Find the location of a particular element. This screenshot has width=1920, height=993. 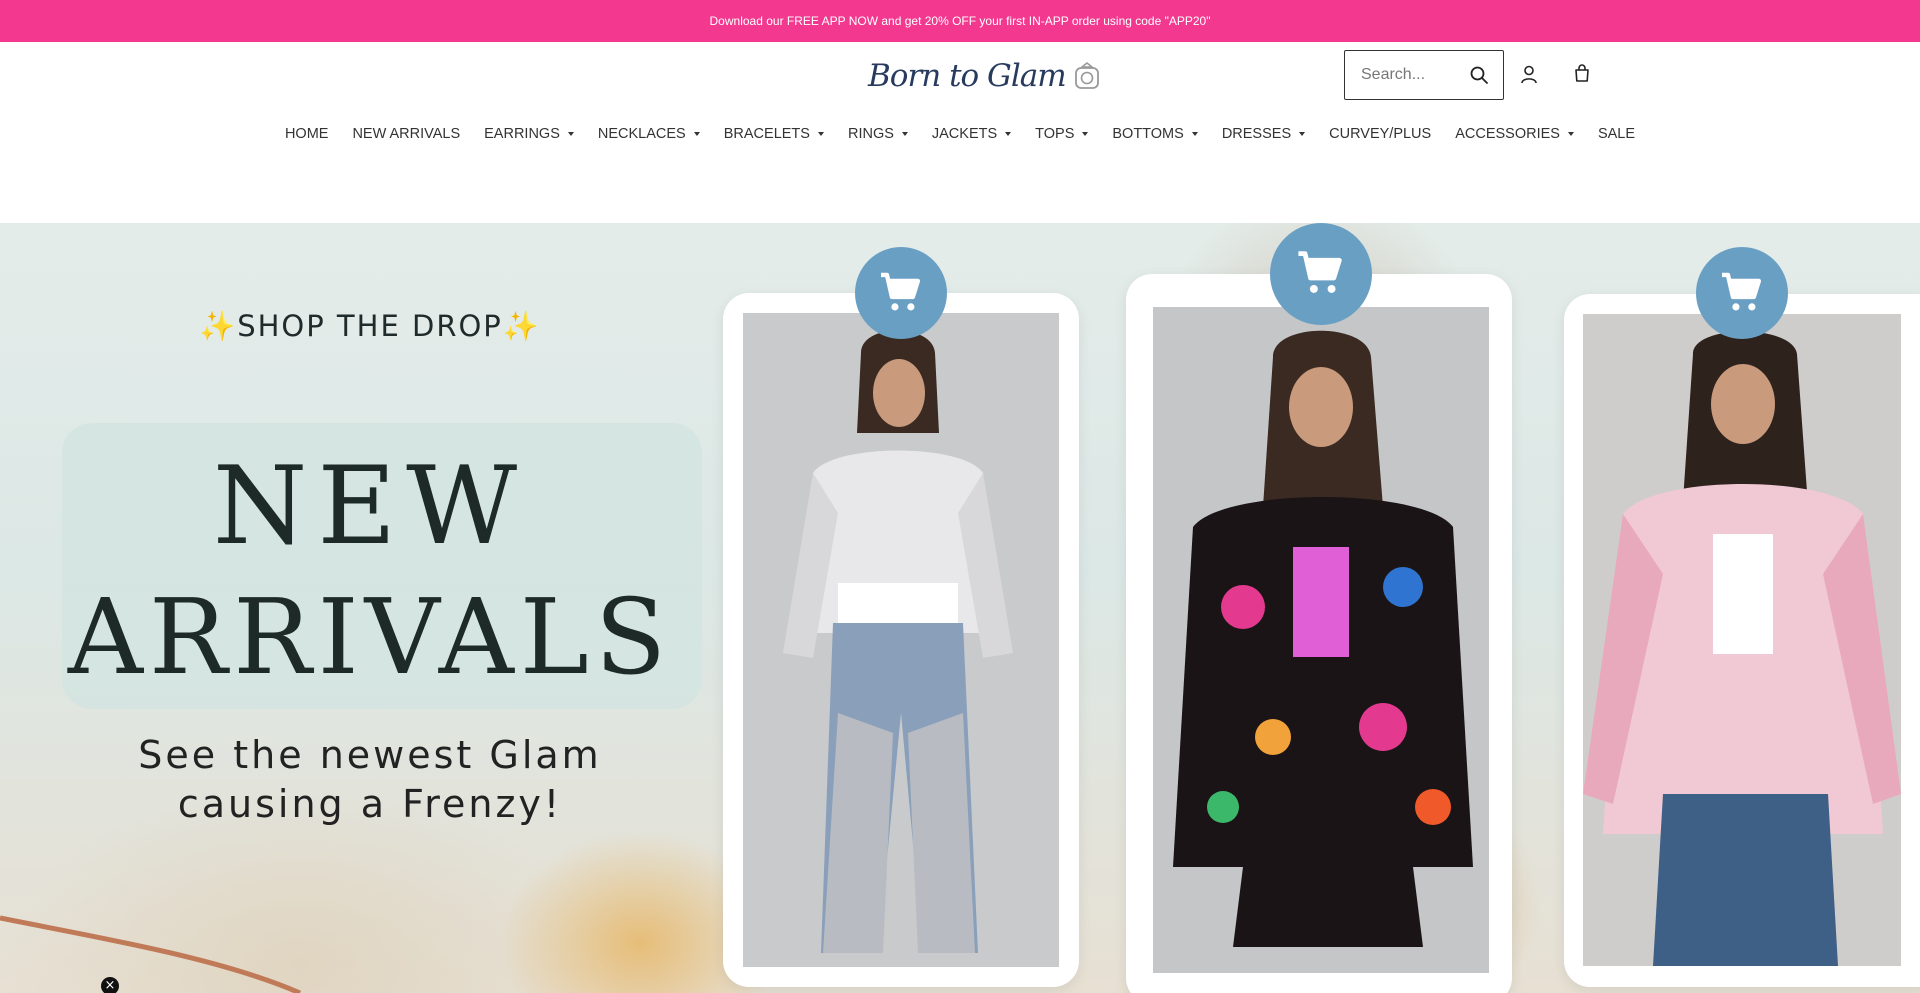

nav-item-jackets: JACKETS is located at coordinates (971, 134).